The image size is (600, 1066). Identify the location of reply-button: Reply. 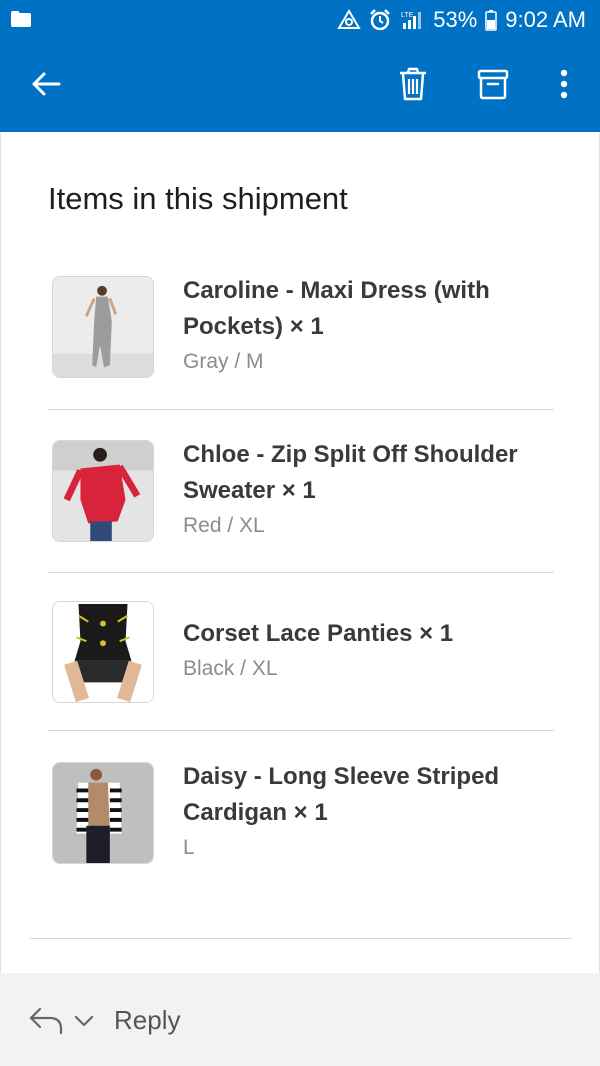
(147, 1020).